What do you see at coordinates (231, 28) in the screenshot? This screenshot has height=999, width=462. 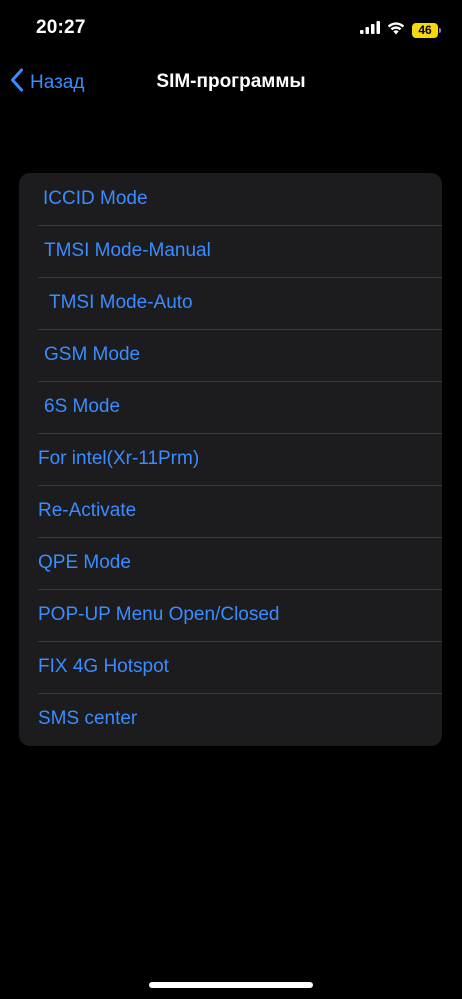 I see `status-bar: 20:27 46` at bounding box center [231, 28].